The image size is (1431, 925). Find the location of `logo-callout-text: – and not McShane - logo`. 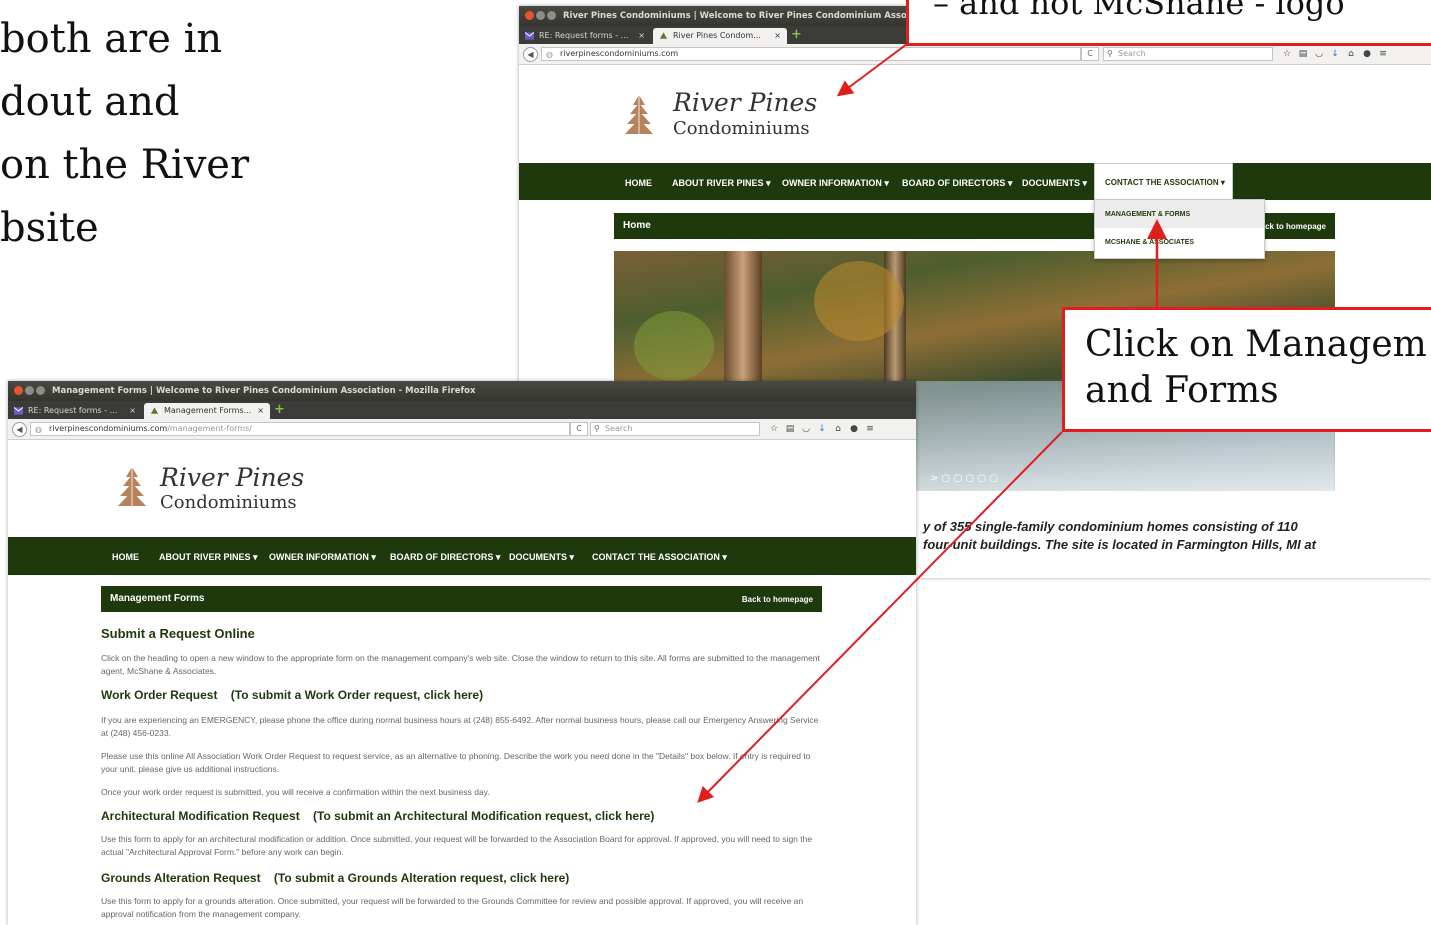

logo-callout-text: – and not McShane - logo is located at coordinates (1139, 11).